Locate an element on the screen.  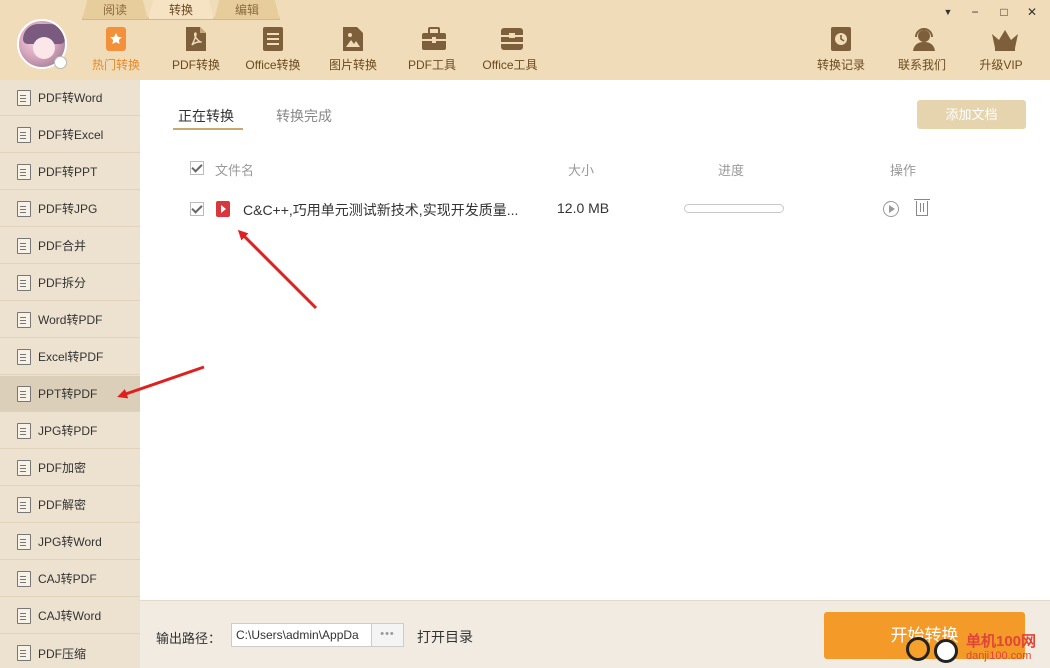
sidebar-item-label: PDF转Word is located at coordinates (70, 98).